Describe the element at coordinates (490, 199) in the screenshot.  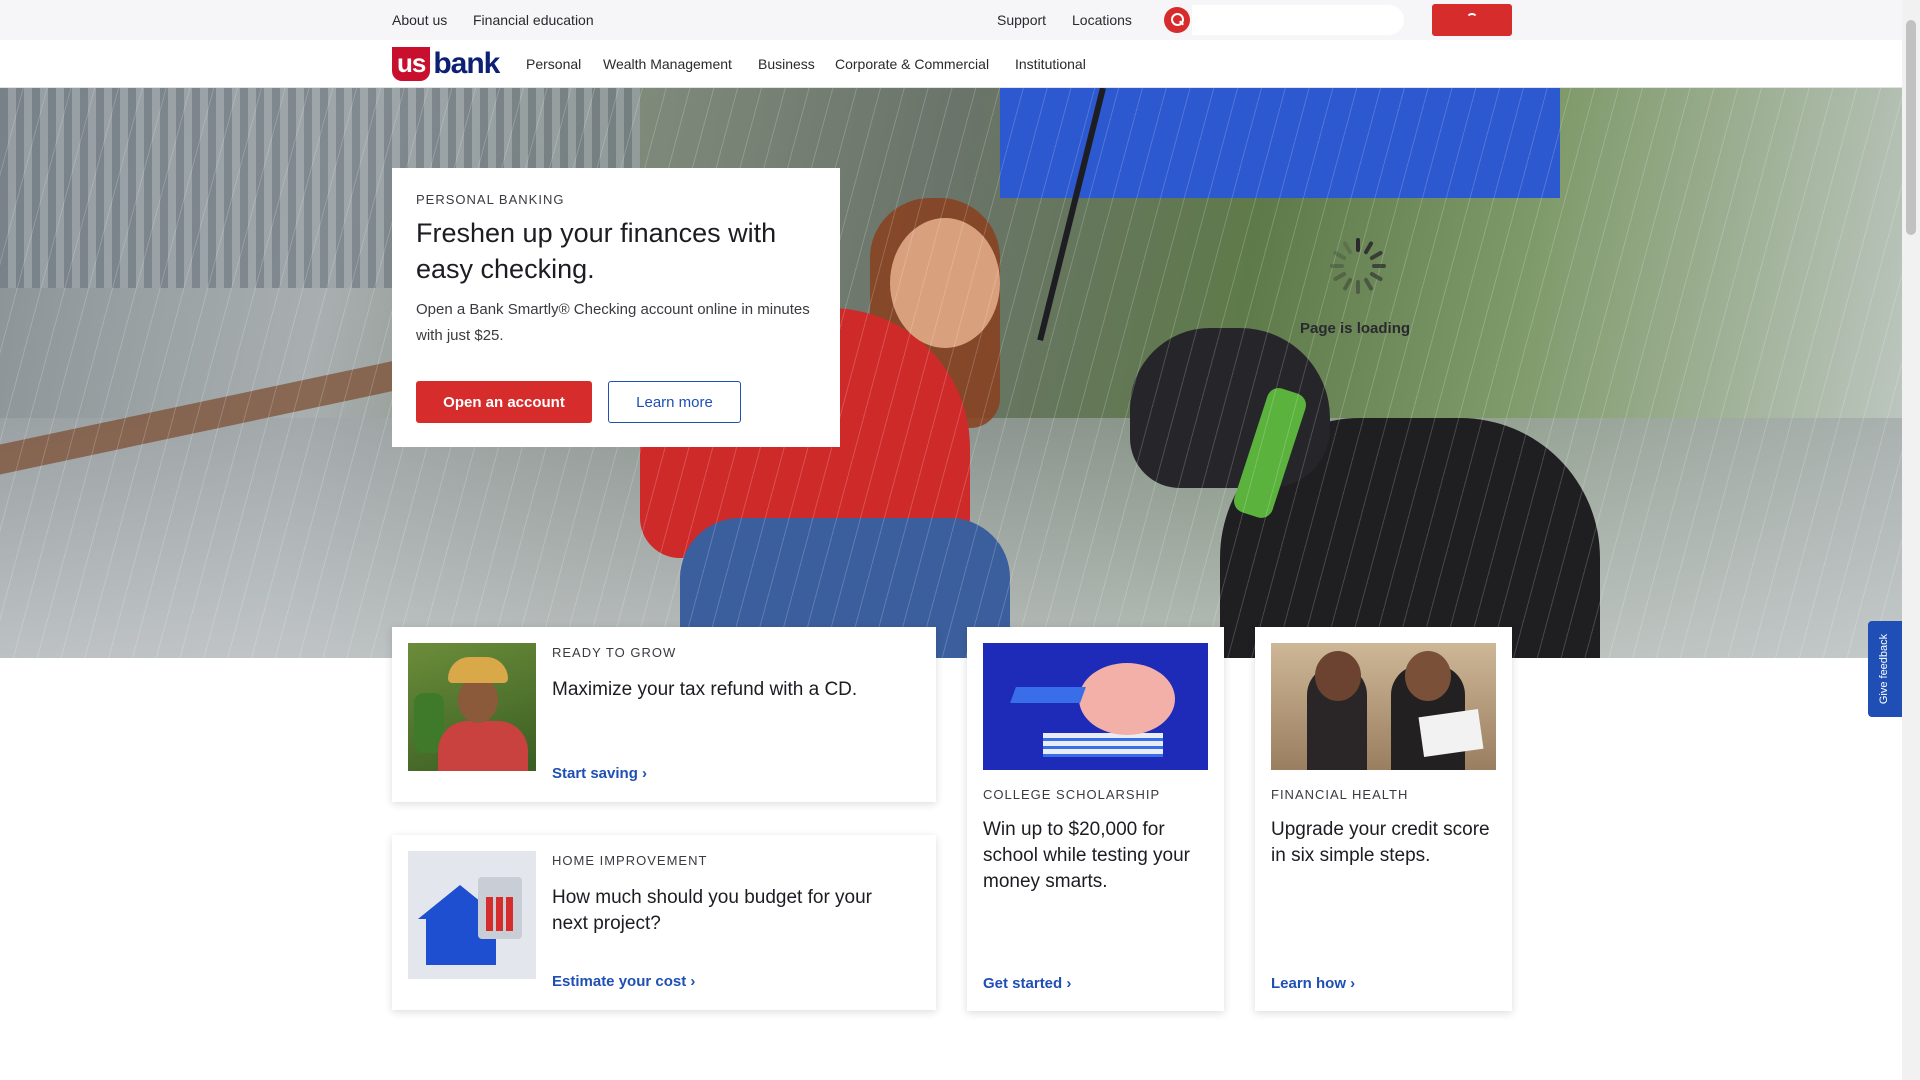
I see `hero-eyebrow: PERSONAL BANKING` at that location.